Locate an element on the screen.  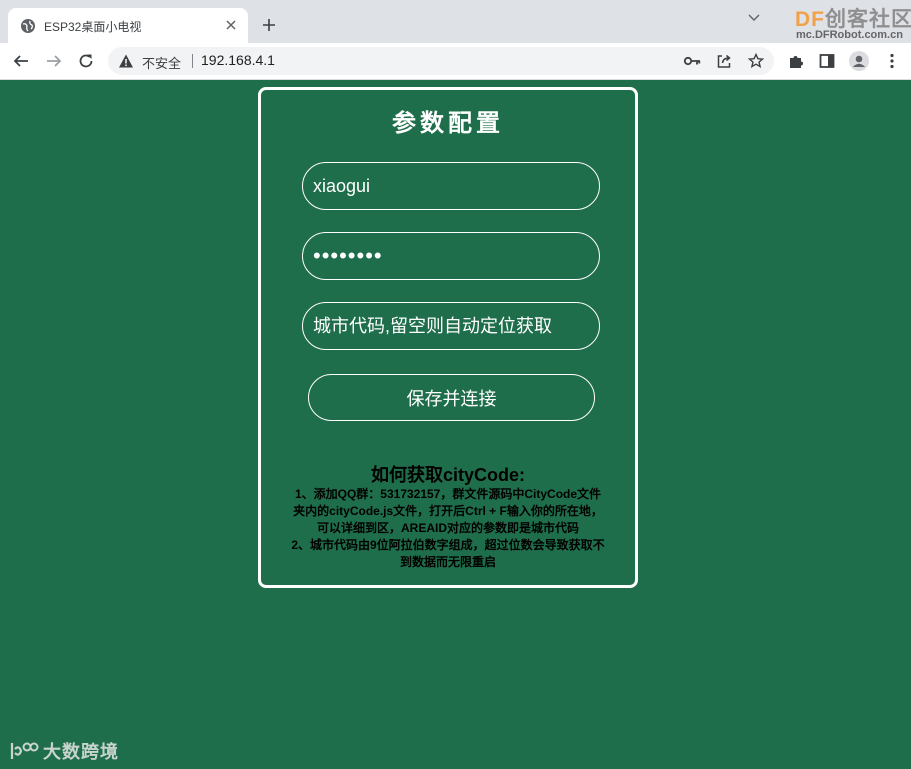
bottom-watermark: 大数跨境 is located at coordinates (64, 751).